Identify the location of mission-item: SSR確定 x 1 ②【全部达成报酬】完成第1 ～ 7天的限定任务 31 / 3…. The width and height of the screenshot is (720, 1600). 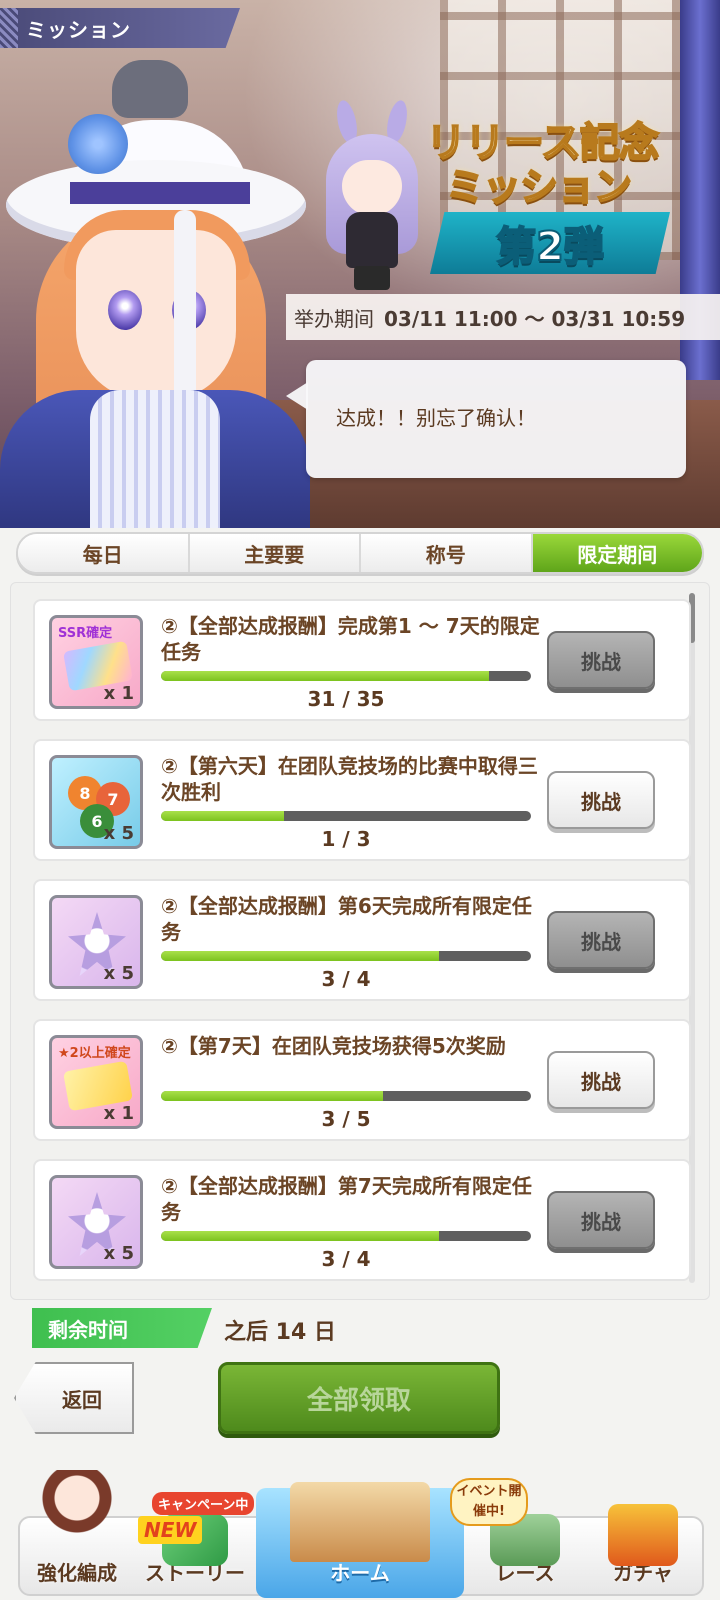
(362, 660).